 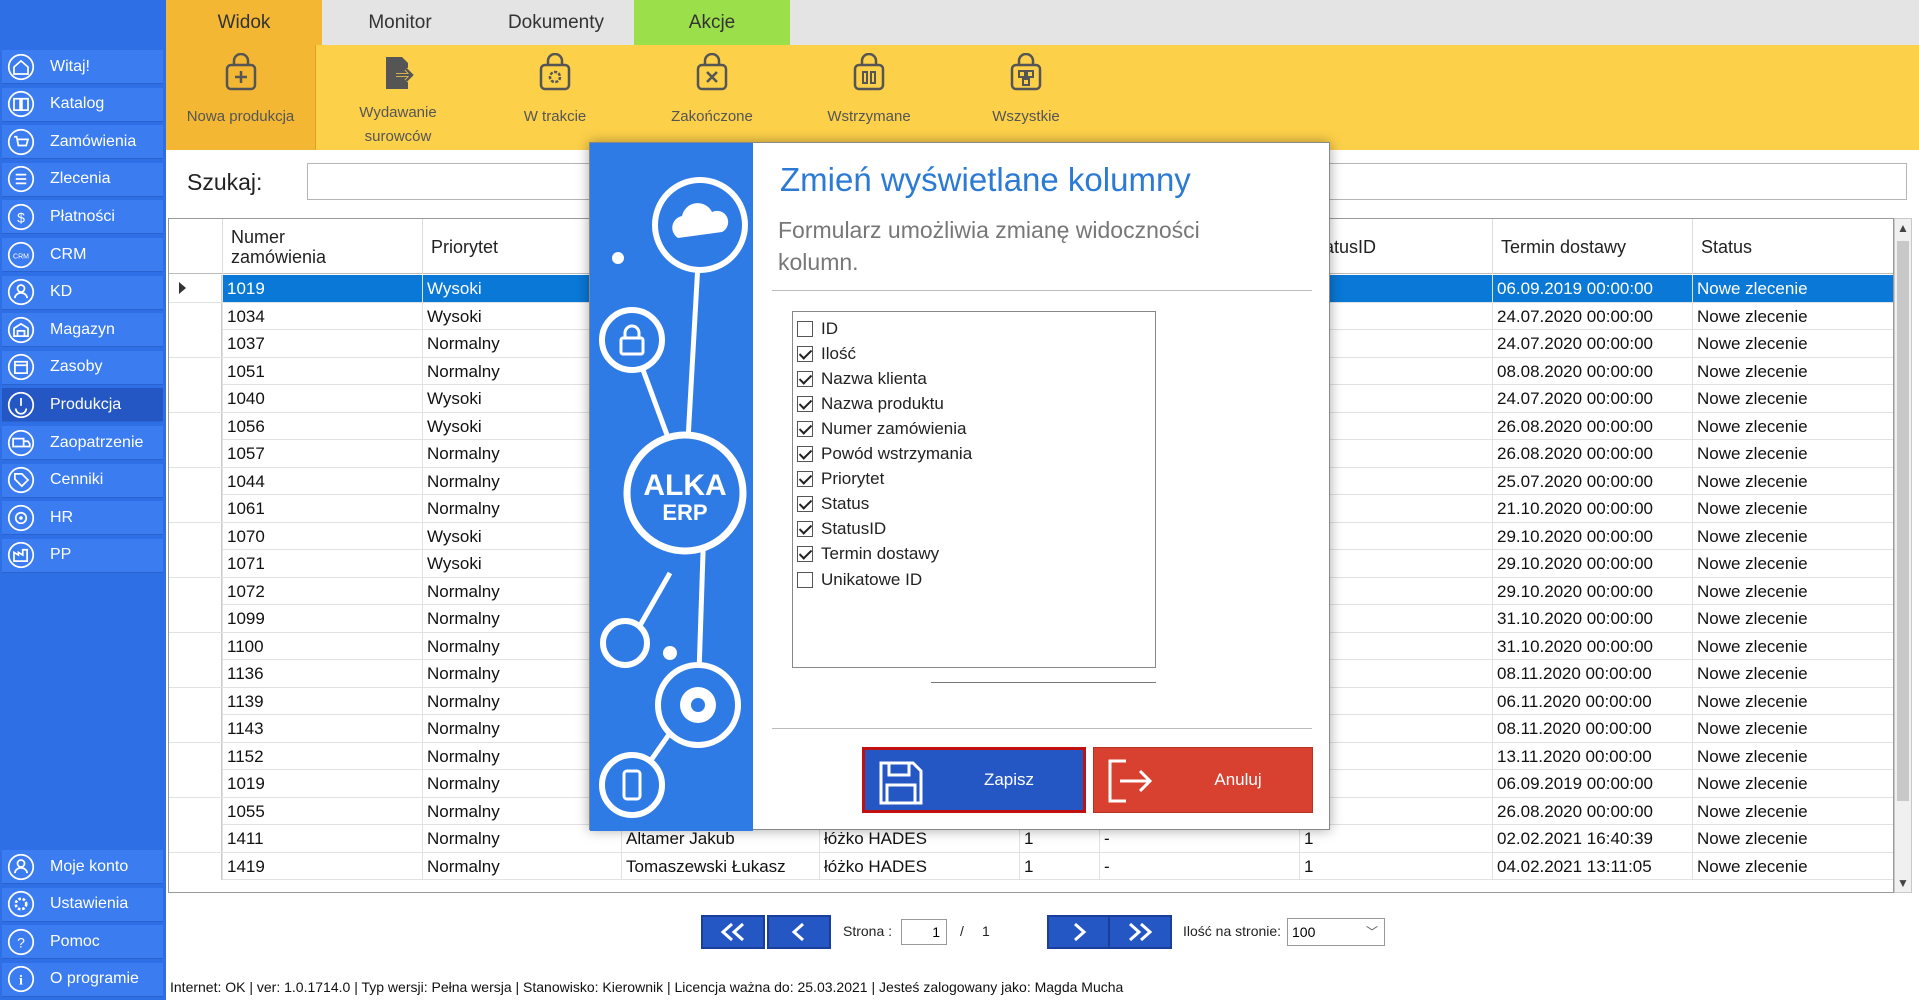 I want to click on all-button: Wszystkie, so click(x=1026, y=97).